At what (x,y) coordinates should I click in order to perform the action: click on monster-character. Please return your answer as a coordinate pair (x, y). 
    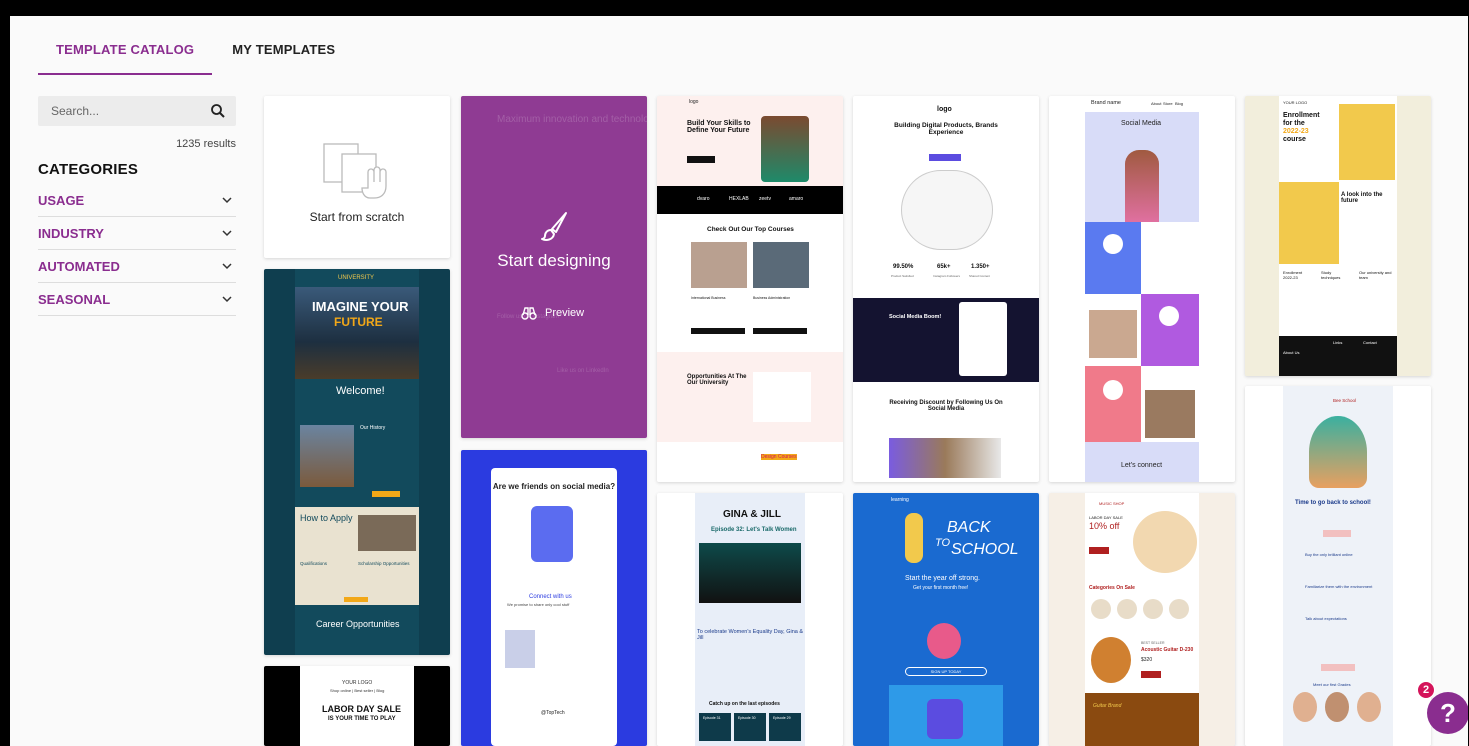
    Looking at the image, I should click on (944, 641).